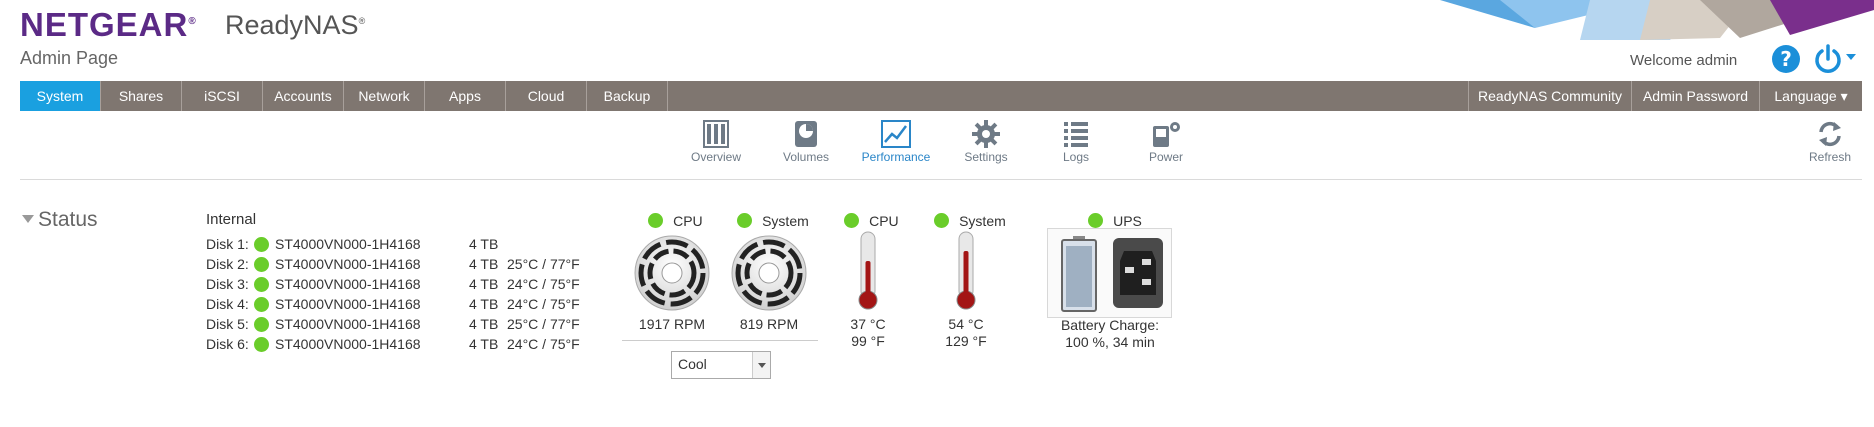 This screenshot has width=1874, height=427. I want to click on subnav-overview: Overview, so click(716, 142).